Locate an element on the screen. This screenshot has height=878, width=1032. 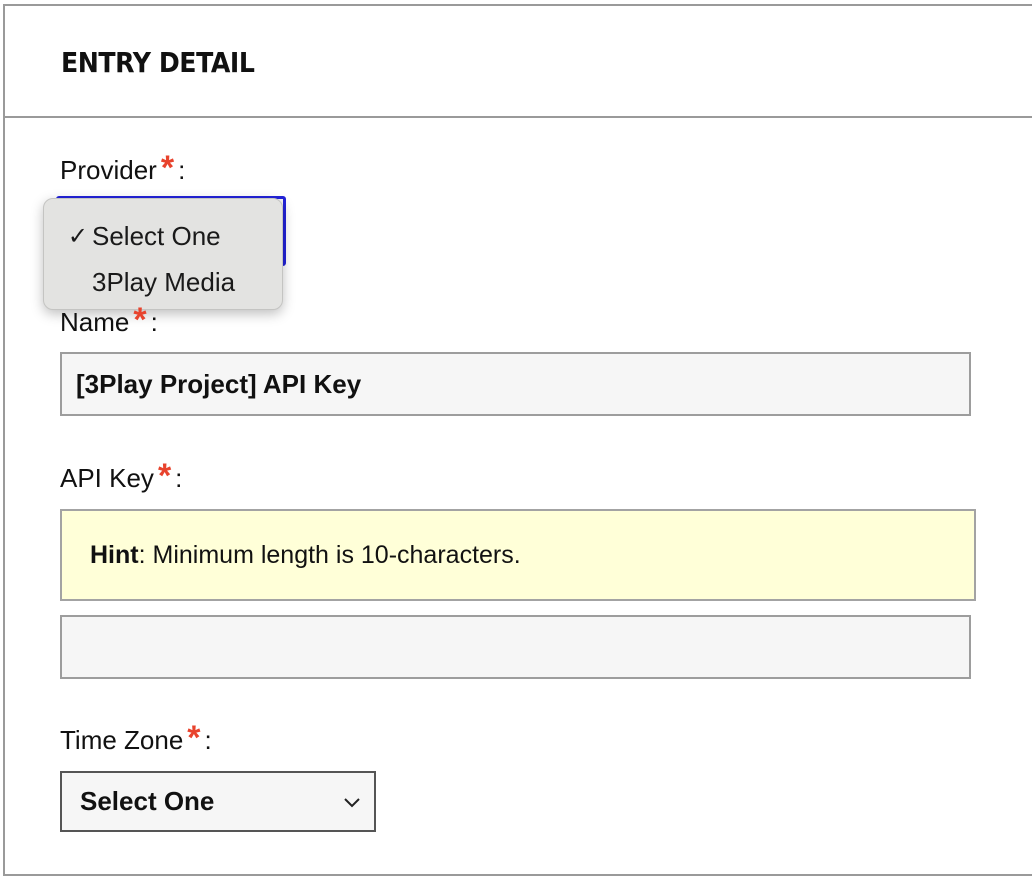
time-zone-label-text: Time Zone is located at coordinates (122, 740).